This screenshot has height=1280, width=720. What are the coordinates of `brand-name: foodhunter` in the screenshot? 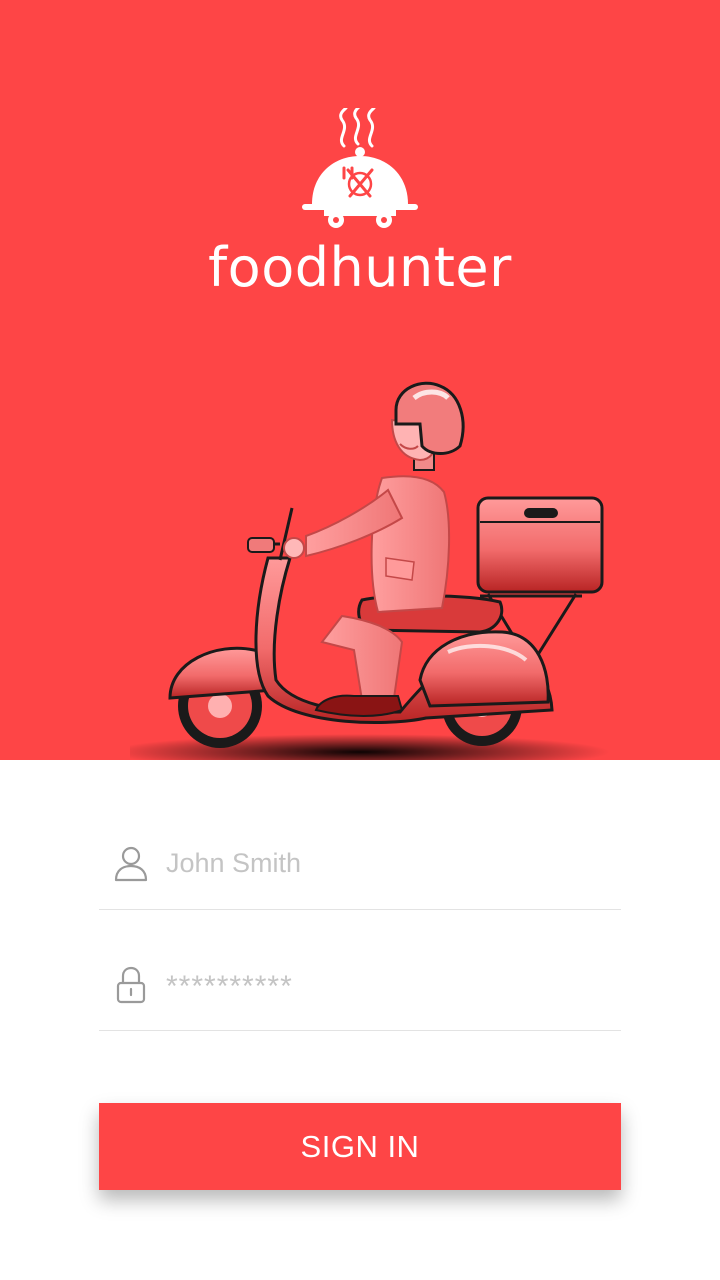 It's located at (360, 267).